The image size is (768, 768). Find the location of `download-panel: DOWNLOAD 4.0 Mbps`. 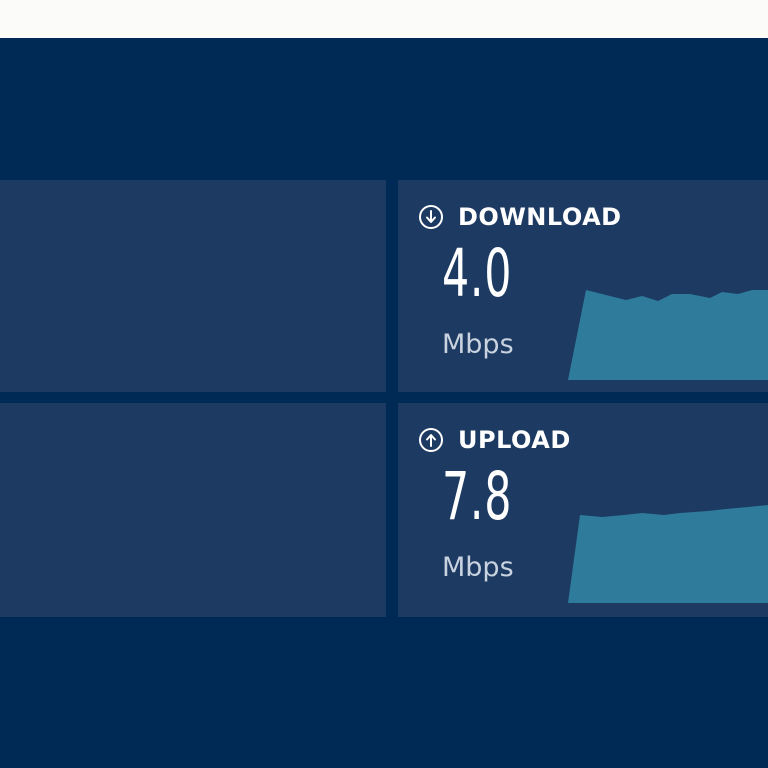

download-panel: DOWNLOAD 4.0 Mbps is located at coordinates (583, 286).